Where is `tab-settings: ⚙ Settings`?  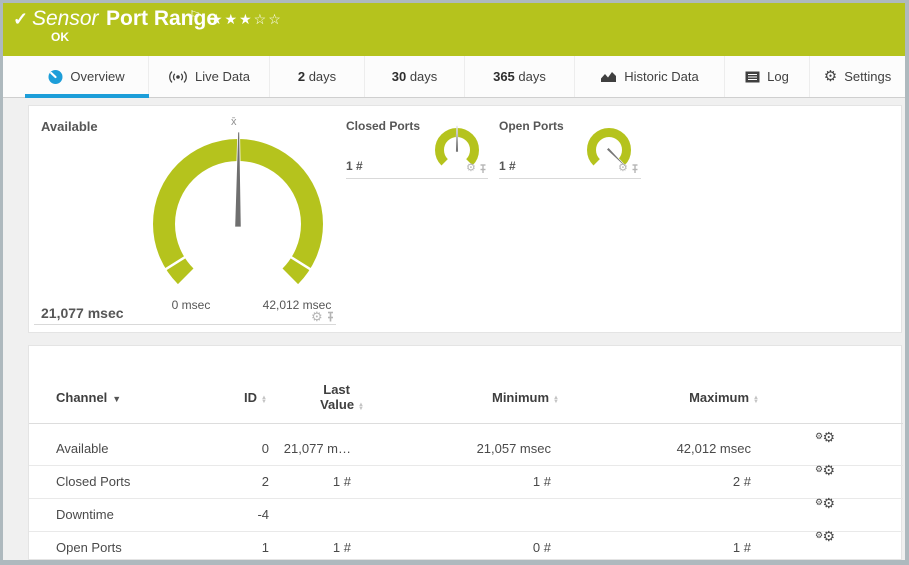
tab-settings: ⚙ Settings is located at coordinates (857, 76).